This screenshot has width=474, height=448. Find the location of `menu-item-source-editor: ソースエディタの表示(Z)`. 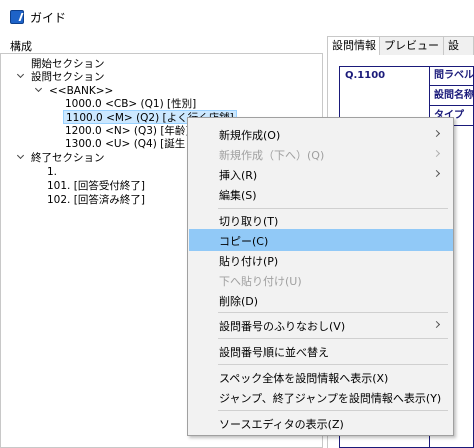

menu-item-source-editor: ソースエディタの表示(Z) is located at coordinates (321, 423).